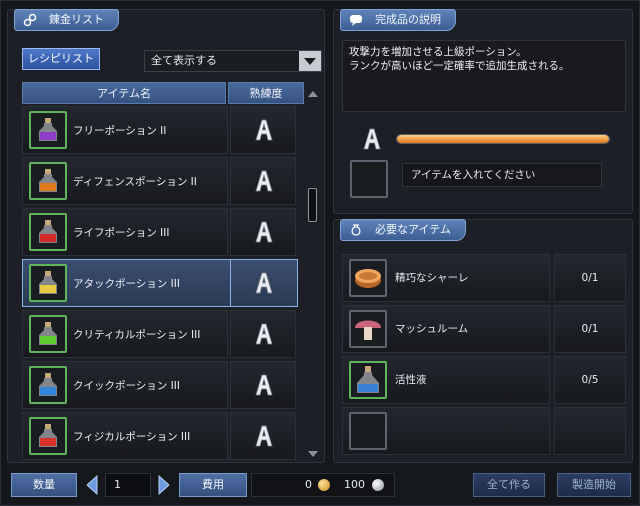 Image resolution: width=640 pixels, height=506 pixels. What do you see at coordinates (44, 485) in the screenshot?
I see `quantity-label: 数量` at bounding box center [44, 485].